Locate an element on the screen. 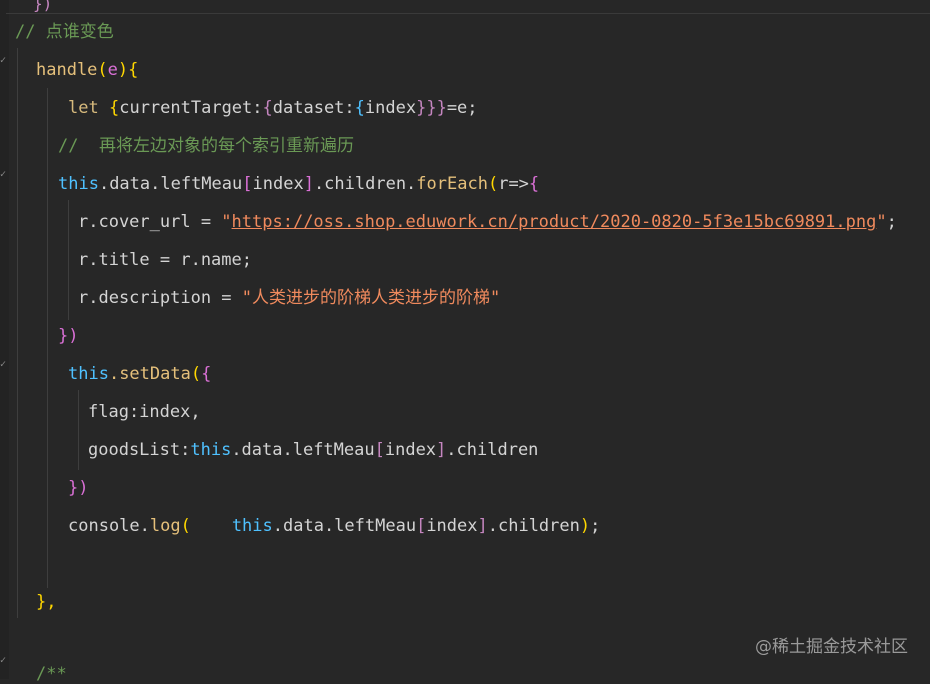 The image size is (930, 684). token: dataset: is located at coordinates (313, 108).